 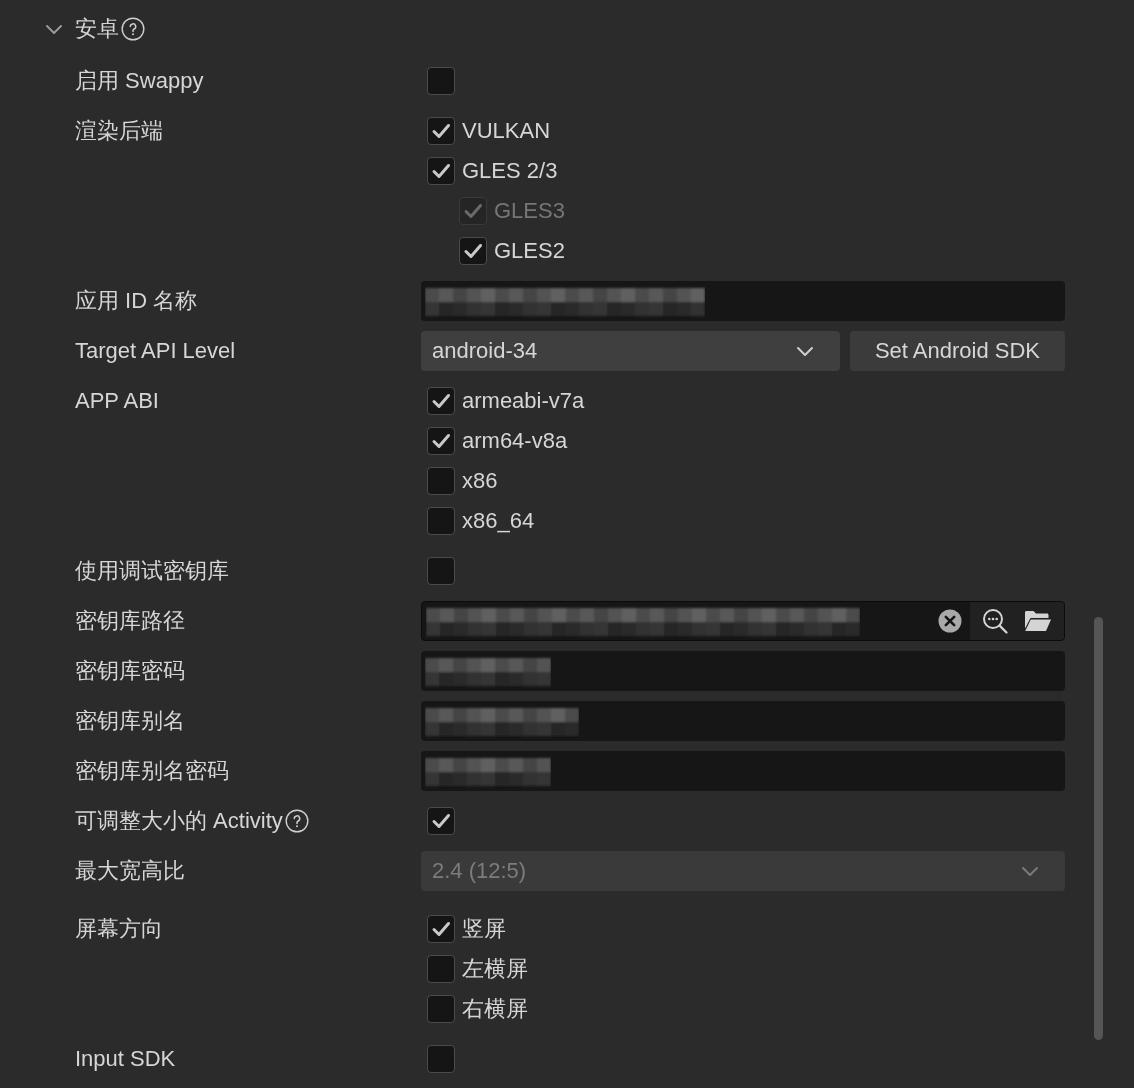 I want to click on option-label: 竖屏, so click(x=484, y=929).